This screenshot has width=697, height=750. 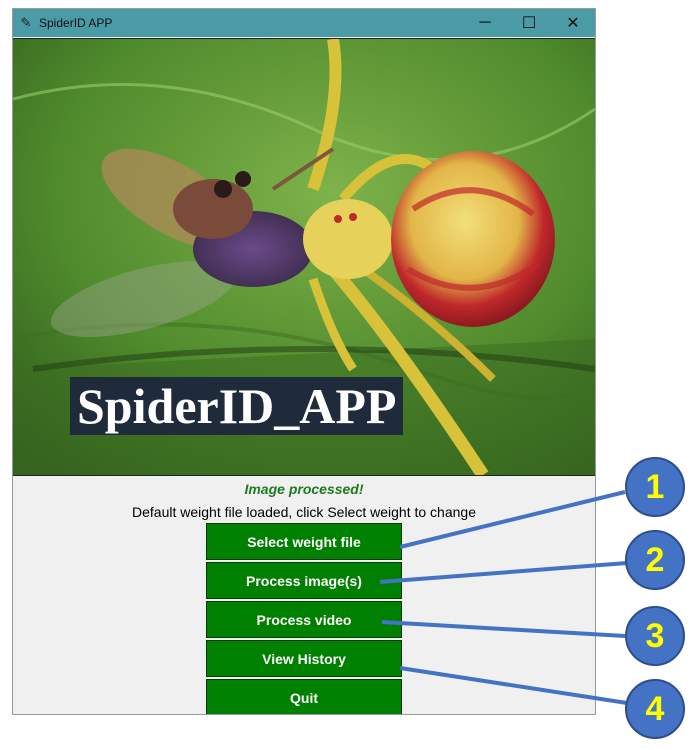 What do you see at coordinates (655, 560) in the screenshot?
I see `annotation-badge-2: 2` at bounding box center [655, 560].